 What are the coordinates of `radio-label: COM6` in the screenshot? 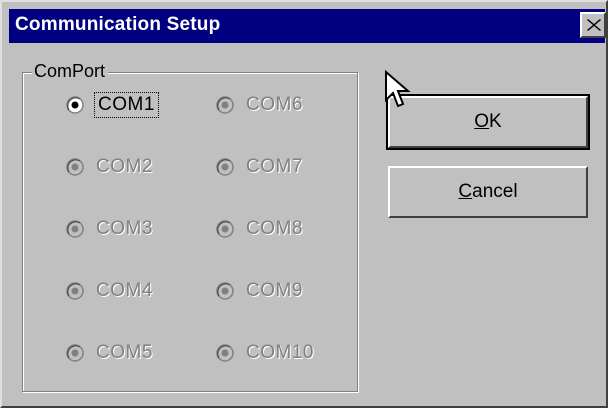 It's located at (274, 104).